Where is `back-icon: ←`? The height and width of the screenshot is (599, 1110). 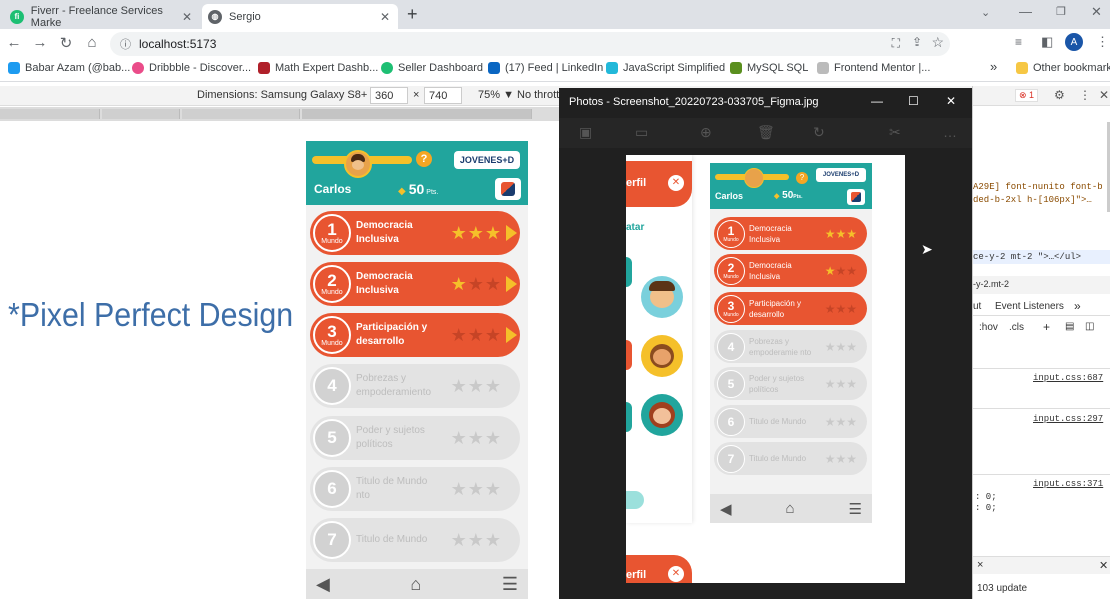 back-icon: ← is located at coordinates (14, 42).